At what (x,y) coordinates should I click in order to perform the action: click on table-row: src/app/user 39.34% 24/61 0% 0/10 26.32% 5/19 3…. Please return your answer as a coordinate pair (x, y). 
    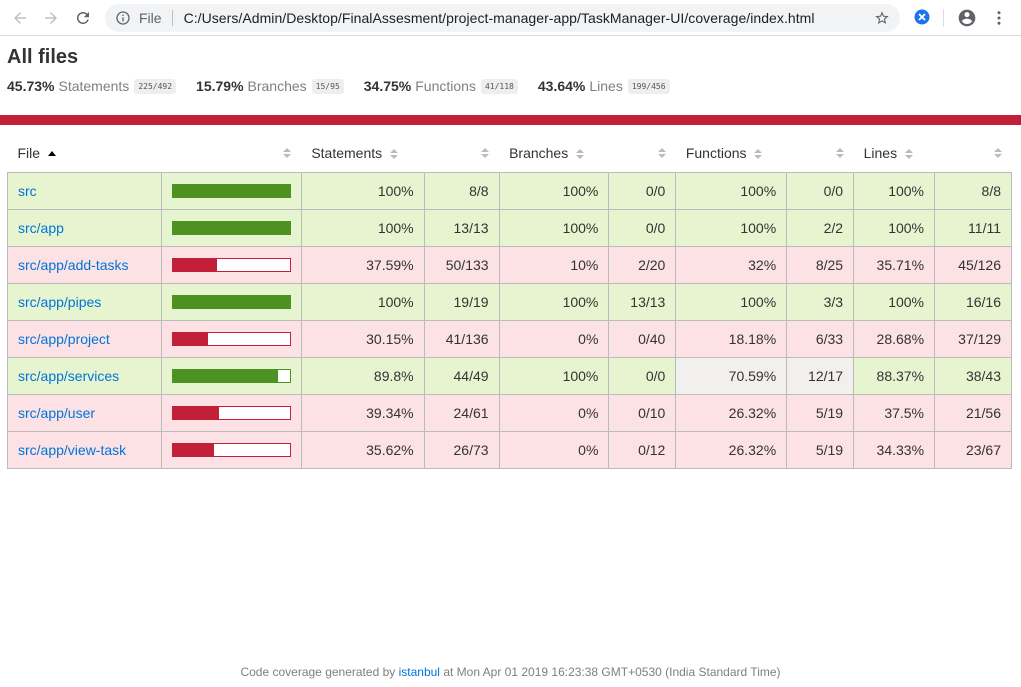
    Looking at the image, I should click on (509, 412).